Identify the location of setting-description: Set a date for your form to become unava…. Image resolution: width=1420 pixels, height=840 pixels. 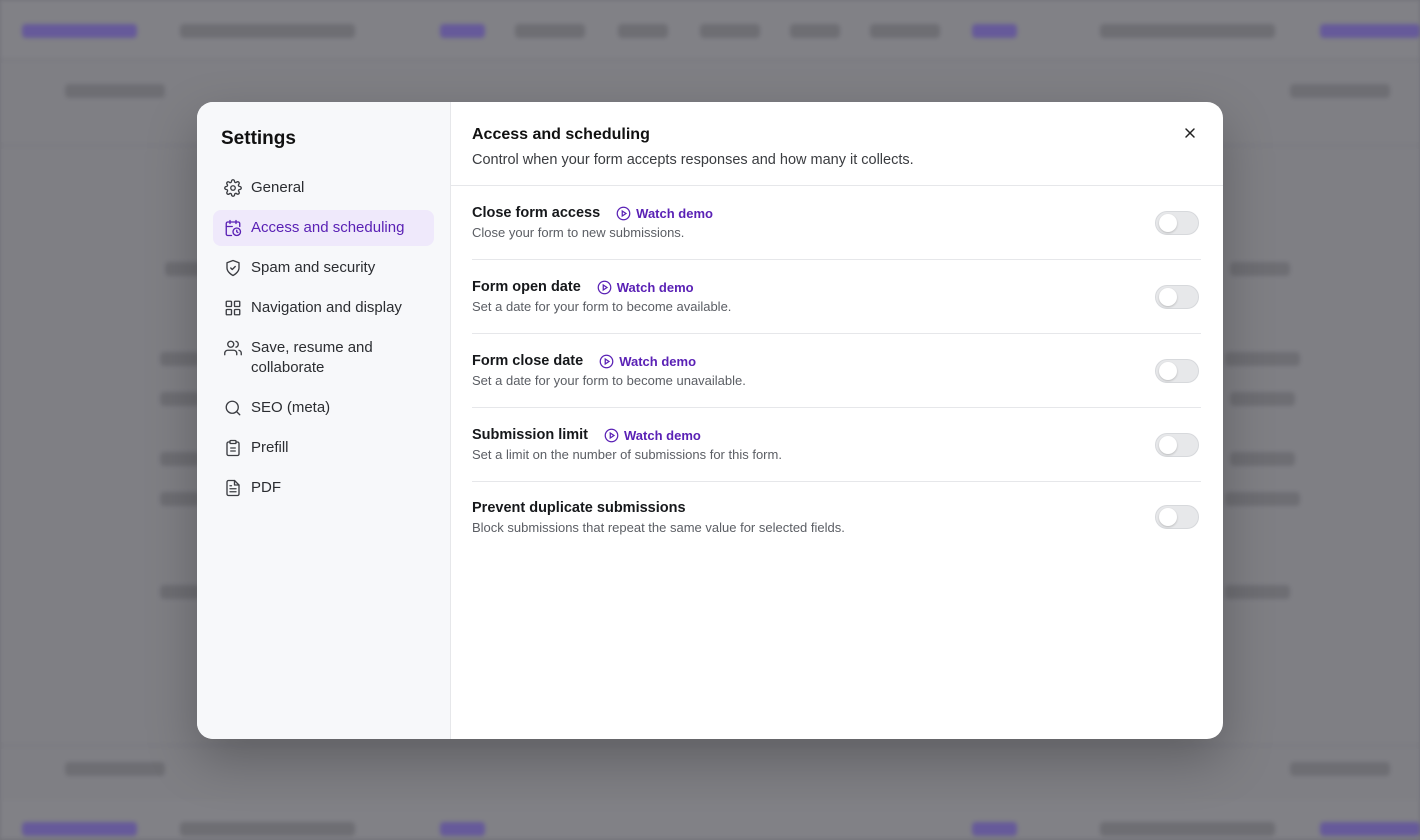
(609, 380).